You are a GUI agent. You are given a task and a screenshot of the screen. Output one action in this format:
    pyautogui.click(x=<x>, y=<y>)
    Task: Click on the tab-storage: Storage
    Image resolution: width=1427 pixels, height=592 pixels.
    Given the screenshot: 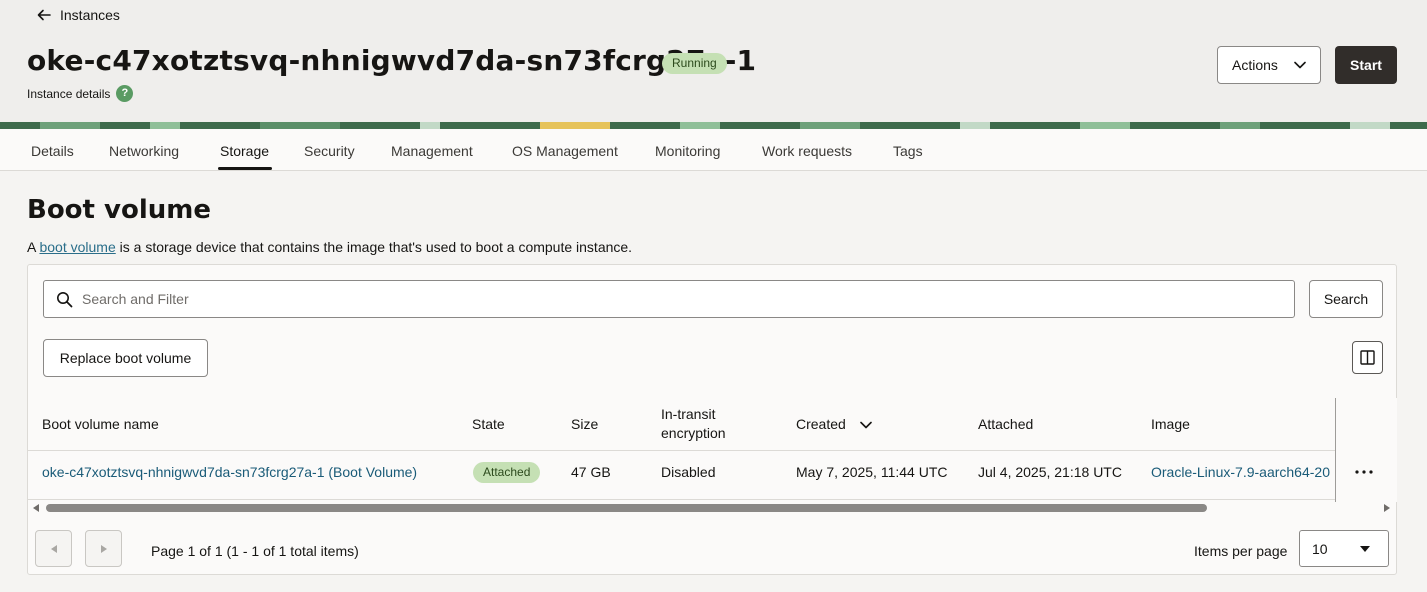 What is the action you would take?
    pyautogui.click(x=244, y=151)
    